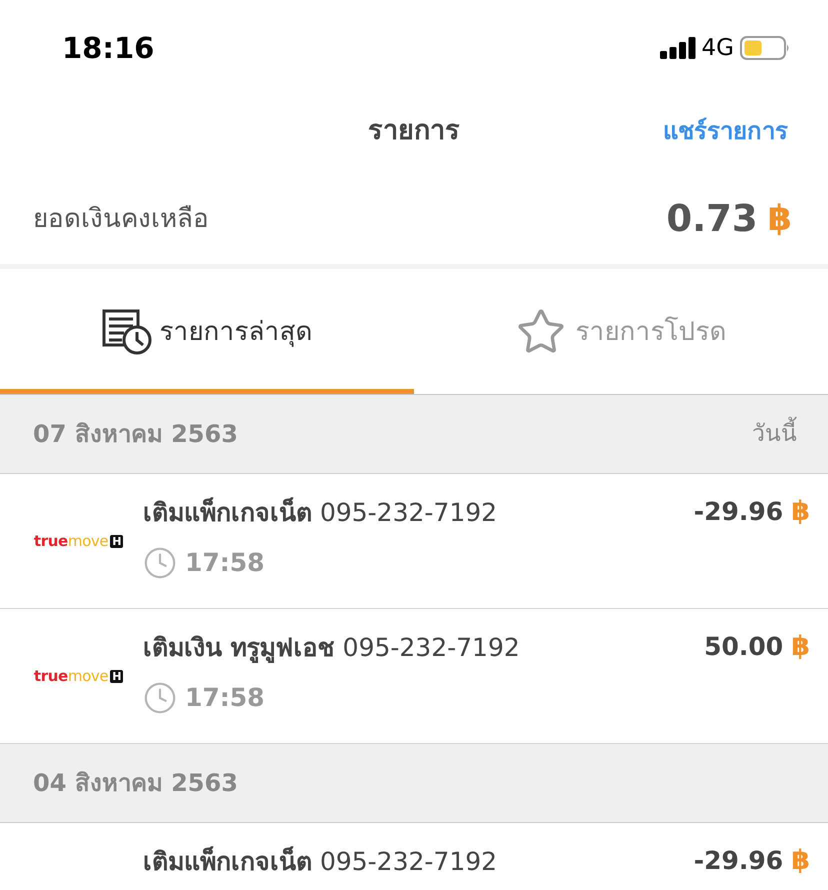 This screenshot has height=890, width=828. I want to click on status-time: 18:16, so click(108, 48).